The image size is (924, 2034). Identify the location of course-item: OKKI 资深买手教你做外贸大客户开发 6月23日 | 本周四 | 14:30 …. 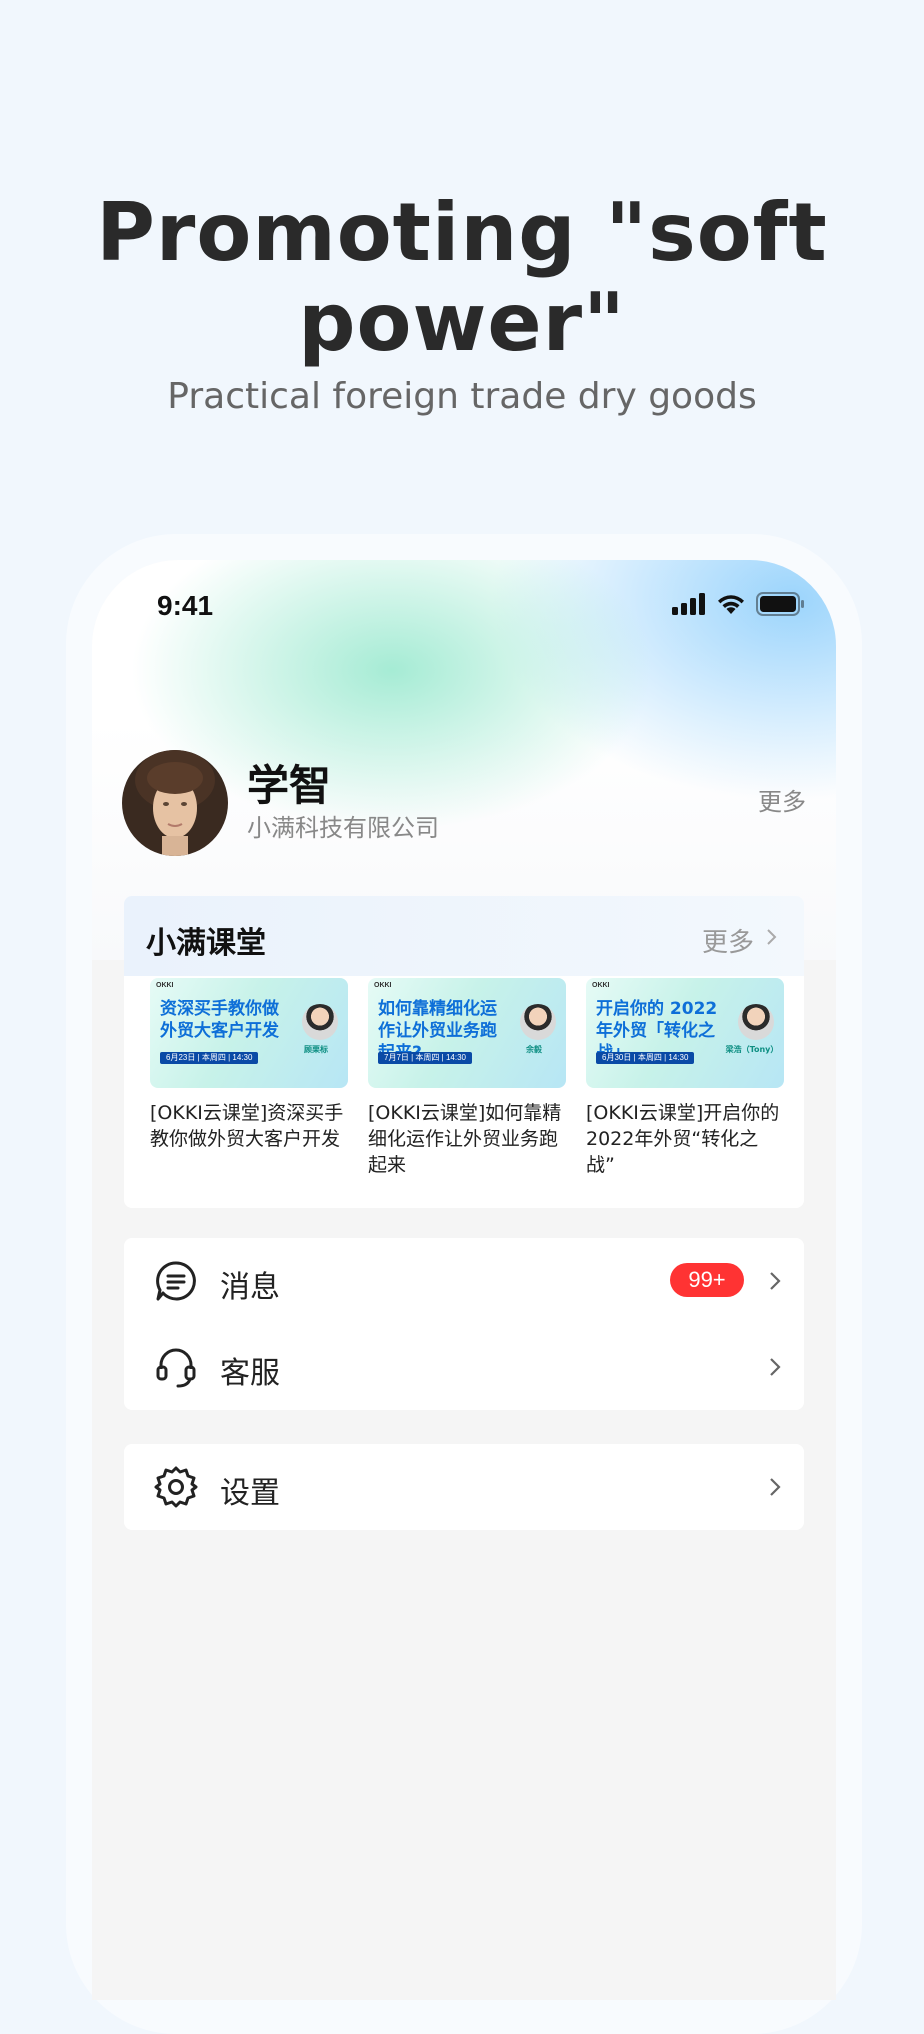
(249, 1065).